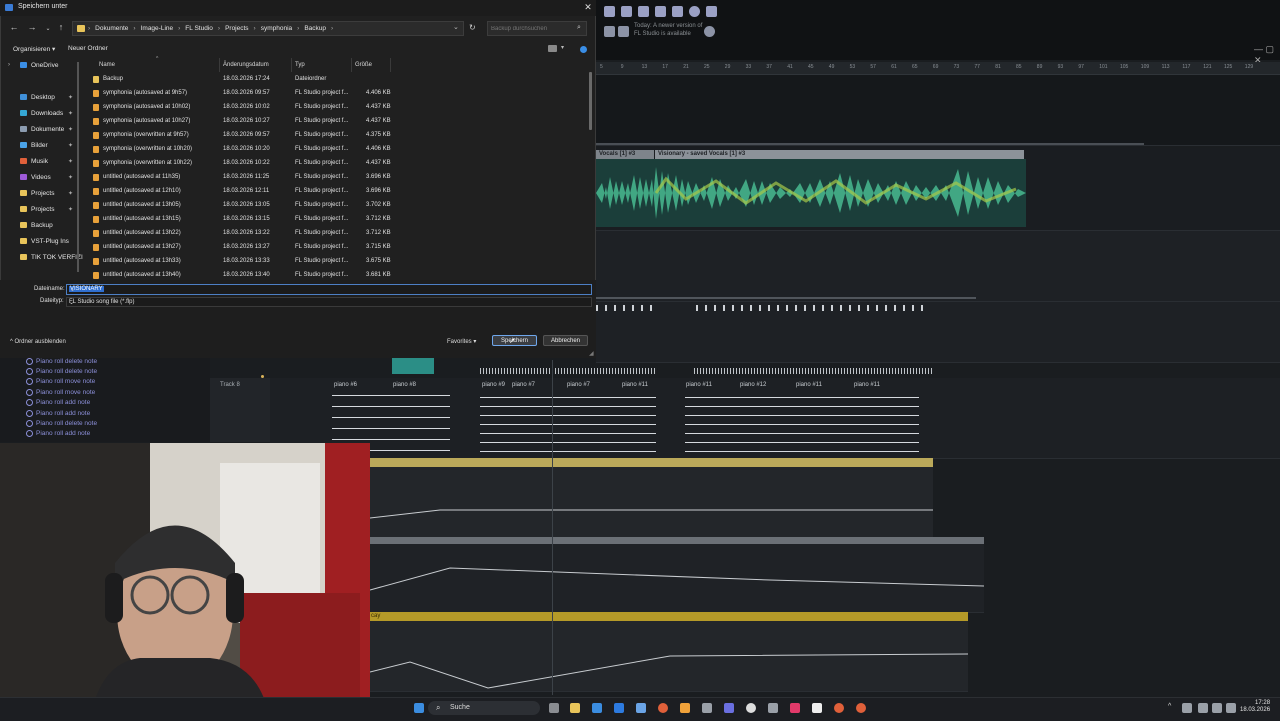 Image resolution: width=1280 pixels, height=721 pixels. Describe the element at coordinates (37, 97) in the screenshot. I see `tree-item-desktop: Desktop` at that location.